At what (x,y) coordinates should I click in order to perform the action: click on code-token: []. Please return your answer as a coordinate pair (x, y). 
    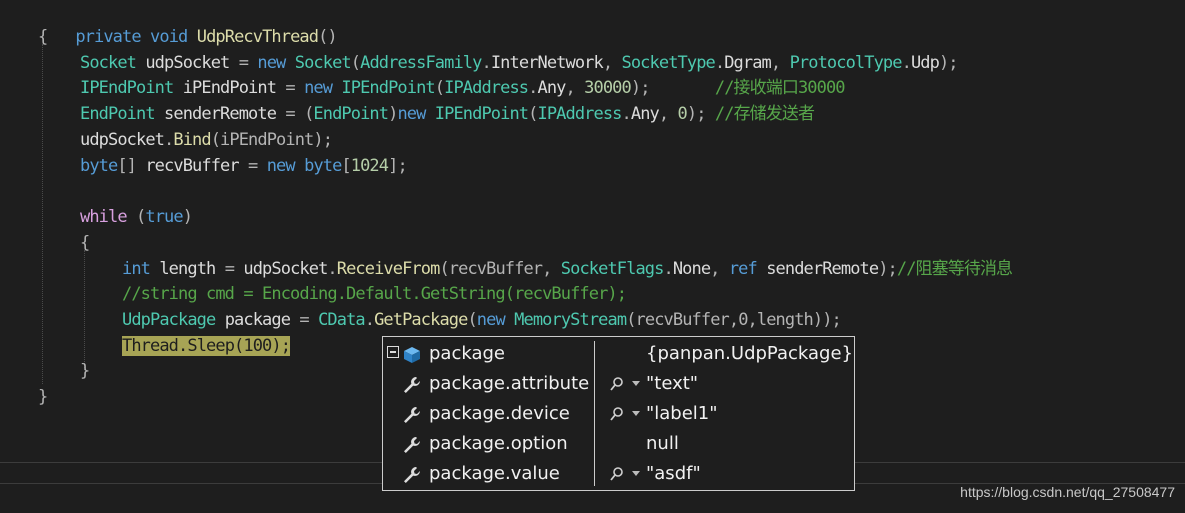
    Looking at the image, I should click on (127, 166).